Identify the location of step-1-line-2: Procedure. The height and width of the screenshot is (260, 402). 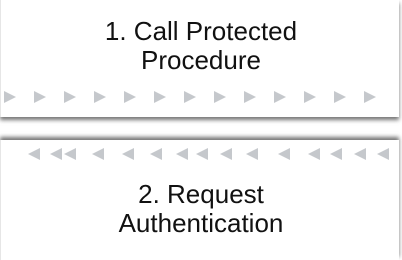
(201, 60).